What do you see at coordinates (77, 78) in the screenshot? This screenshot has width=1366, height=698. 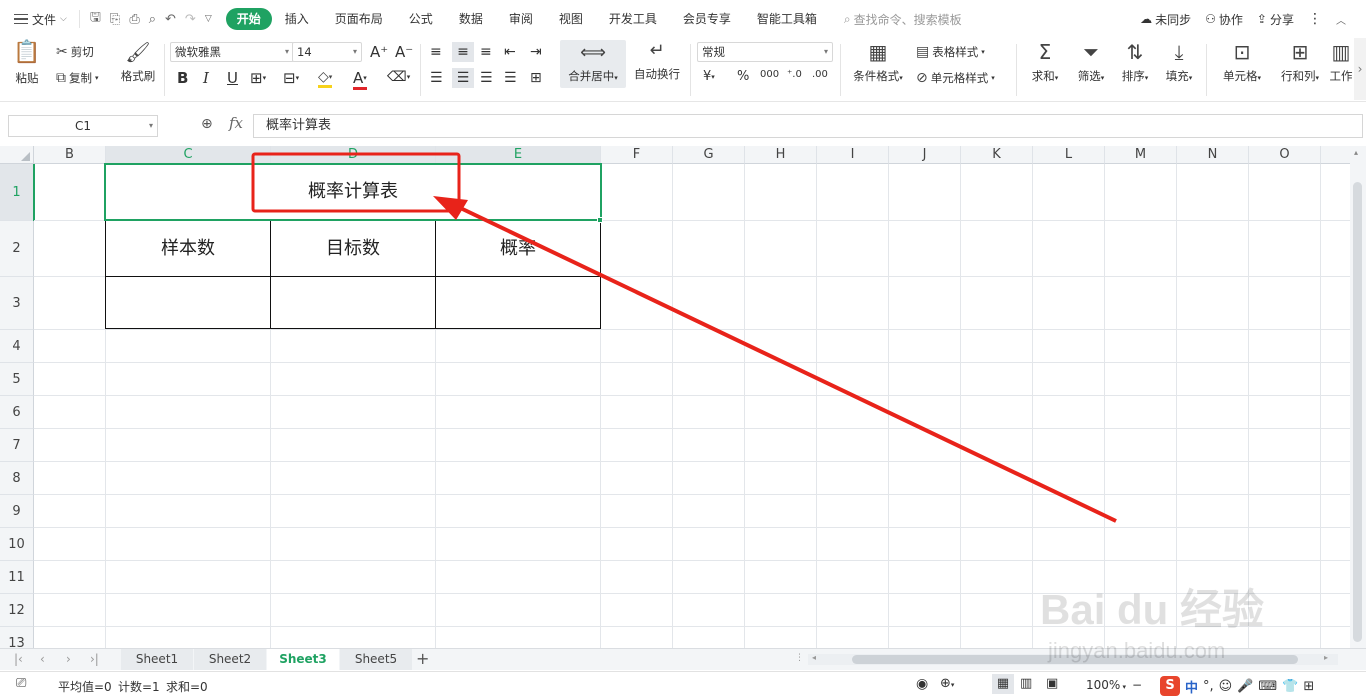 I see `copy-button: ⧉ 复制 ▾` at bounding box center [77, 78].